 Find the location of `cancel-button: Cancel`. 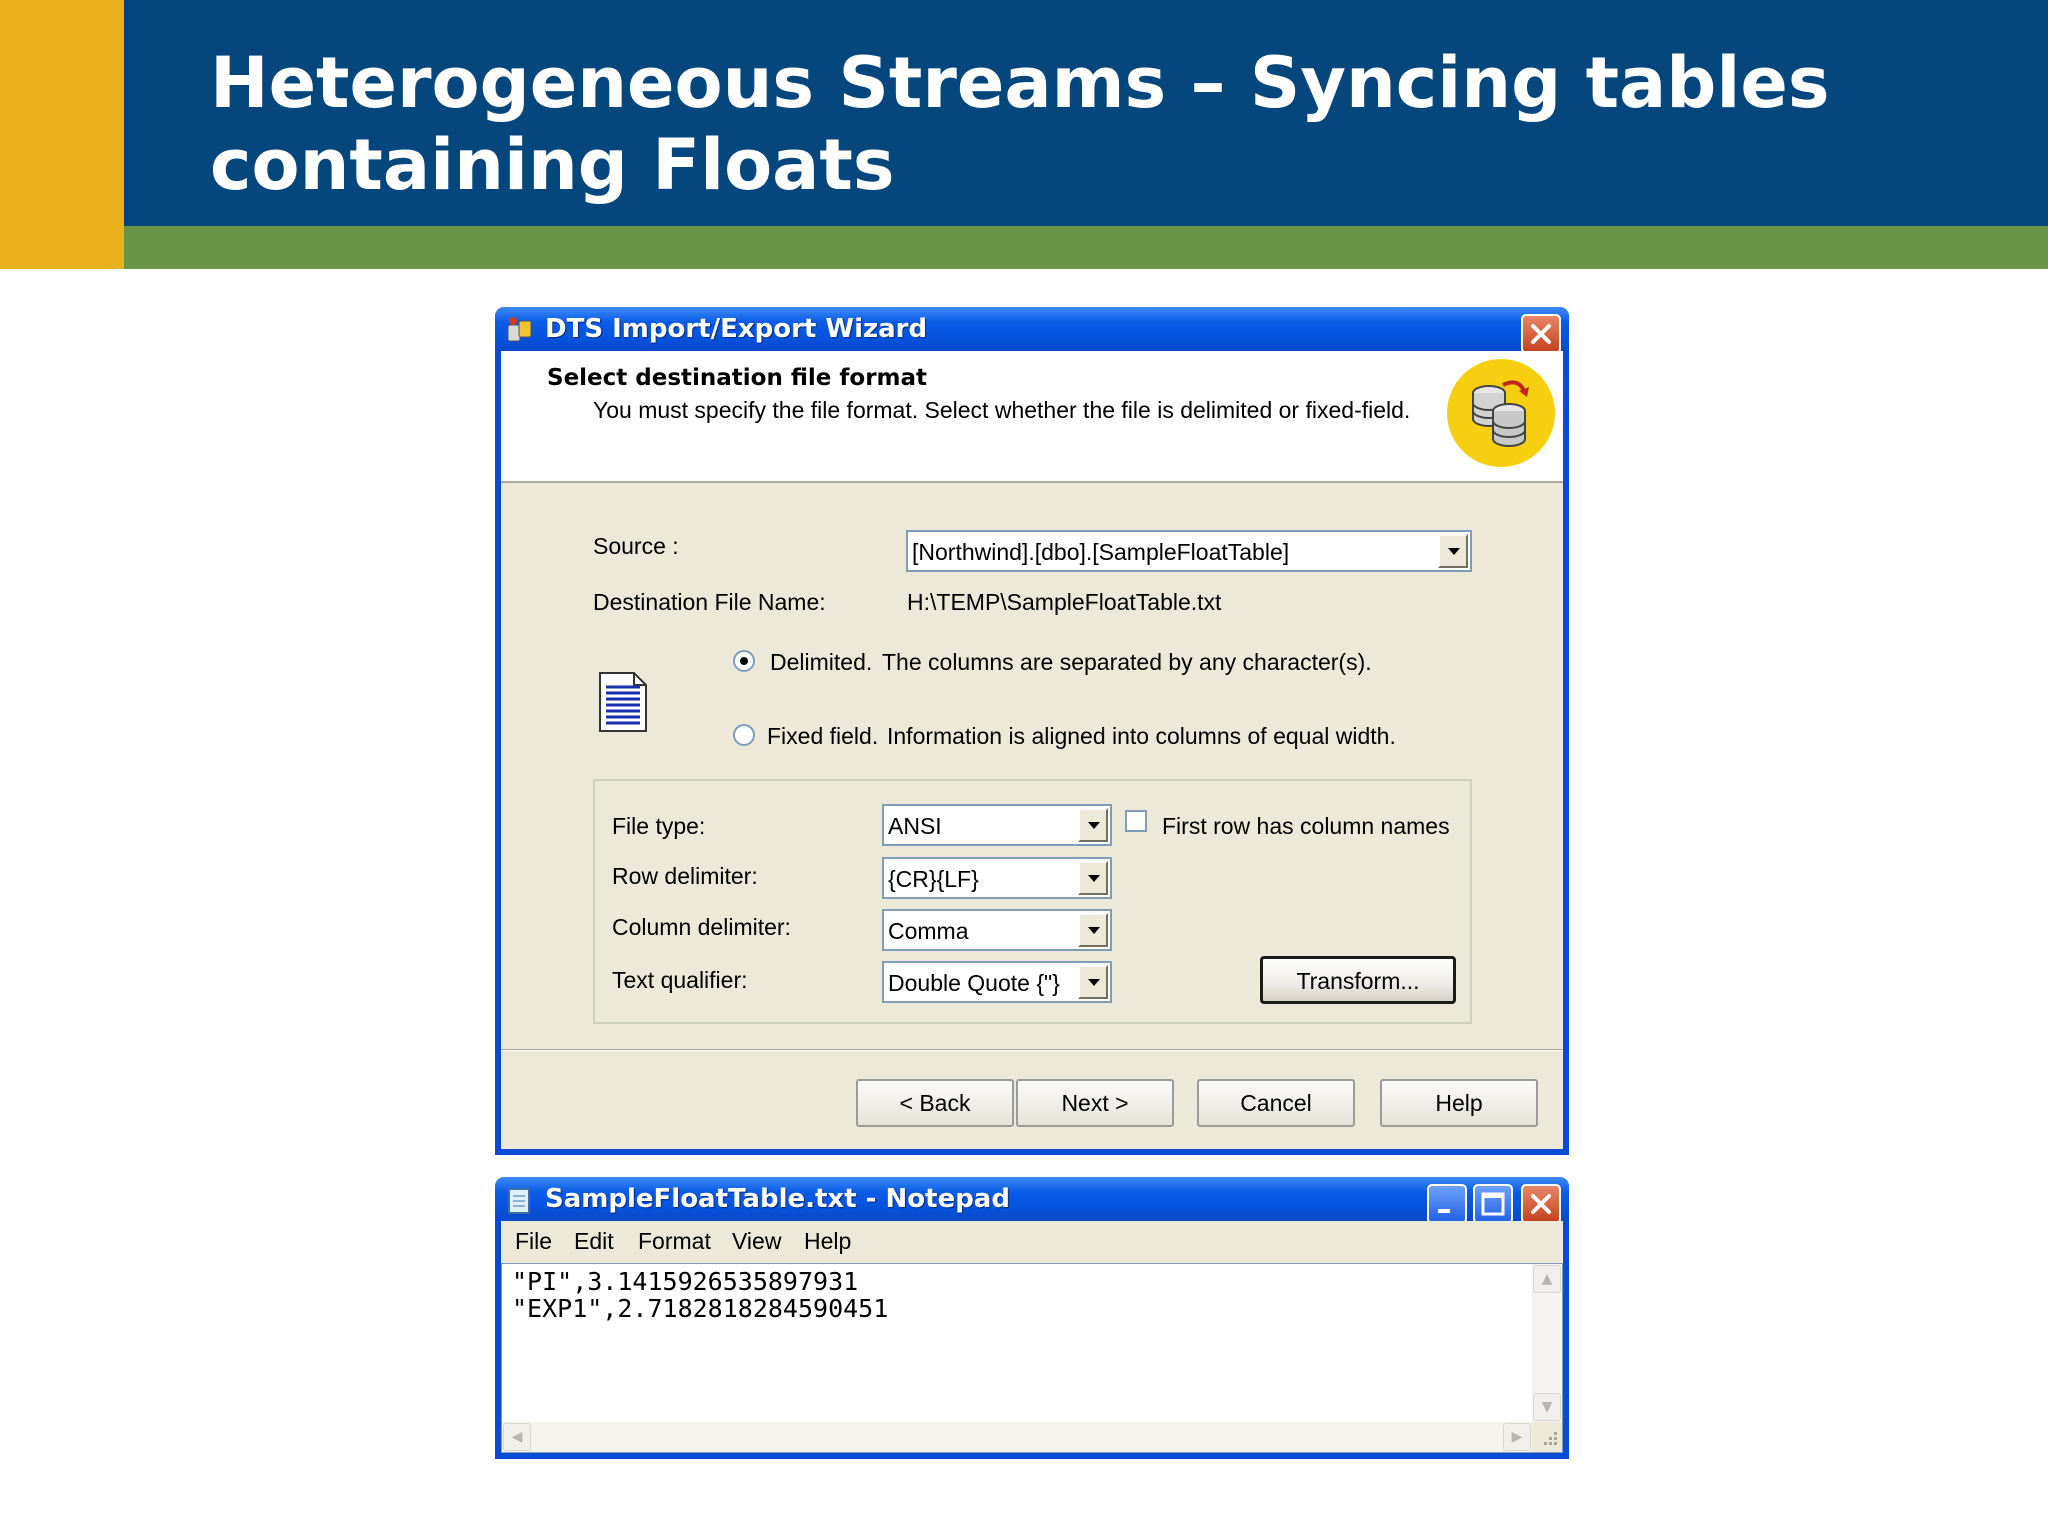

cancel-button: Cancel is located at coordinates (1276, 1103).